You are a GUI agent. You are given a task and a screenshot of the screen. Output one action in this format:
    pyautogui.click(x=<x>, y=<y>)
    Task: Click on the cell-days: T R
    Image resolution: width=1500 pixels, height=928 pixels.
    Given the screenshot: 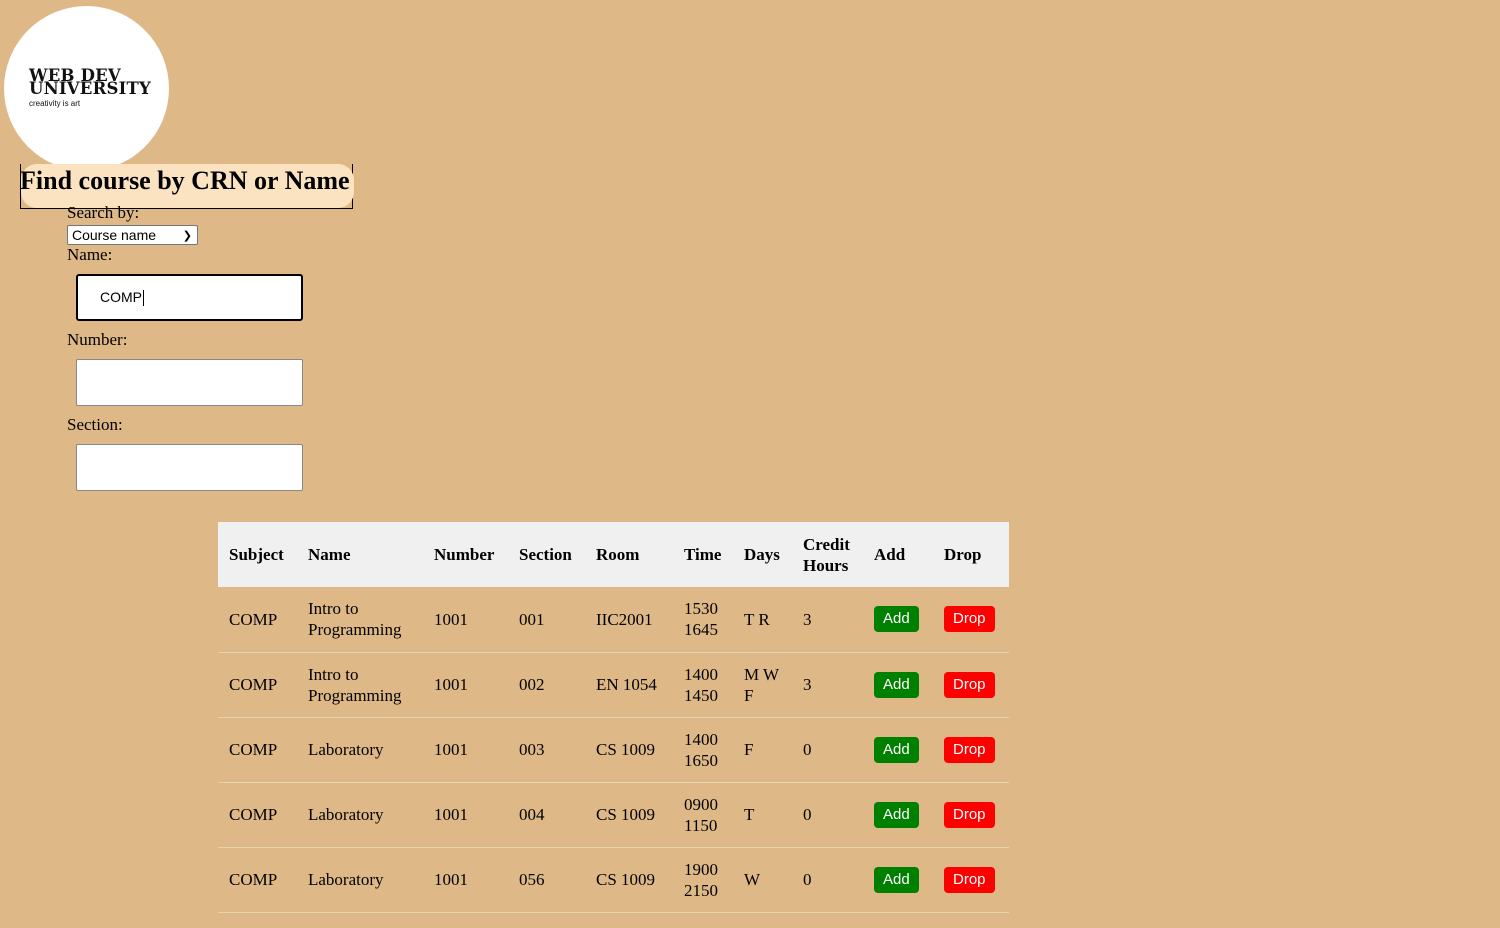 What is the action you would take?
    pyautogui.click(x=757, y=619)
    